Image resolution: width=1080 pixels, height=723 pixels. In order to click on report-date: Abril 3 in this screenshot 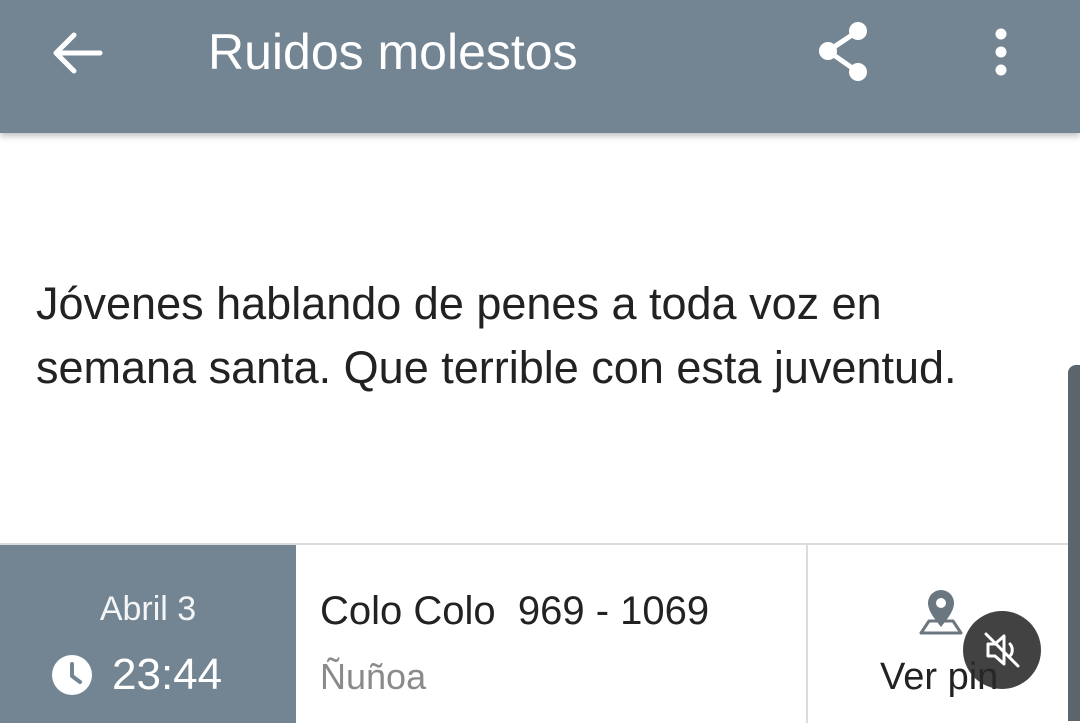, I will do `click(148, 609)`.